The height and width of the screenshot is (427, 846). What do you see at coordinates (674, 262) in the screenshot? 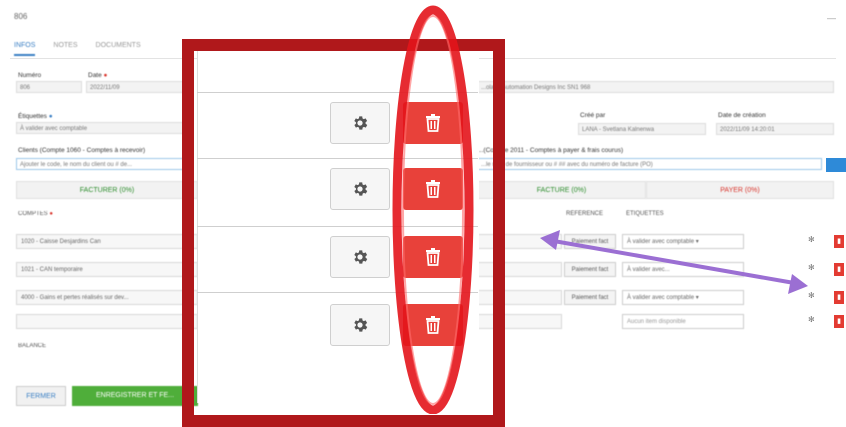
I see `annotation-arrow` at bounding box center [674, 262].